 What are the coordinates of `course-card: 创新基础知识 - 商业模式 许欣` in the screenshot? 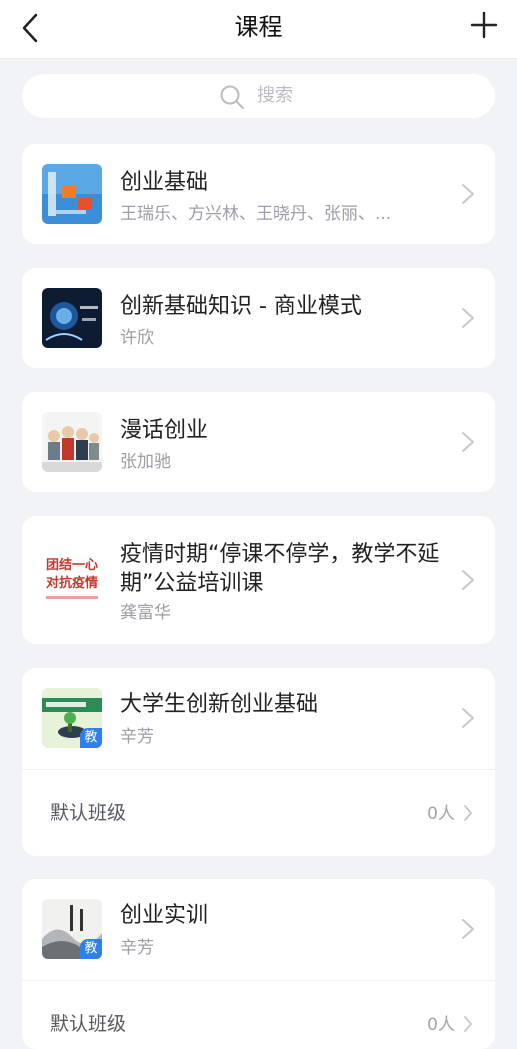 It's located at (258, 318).